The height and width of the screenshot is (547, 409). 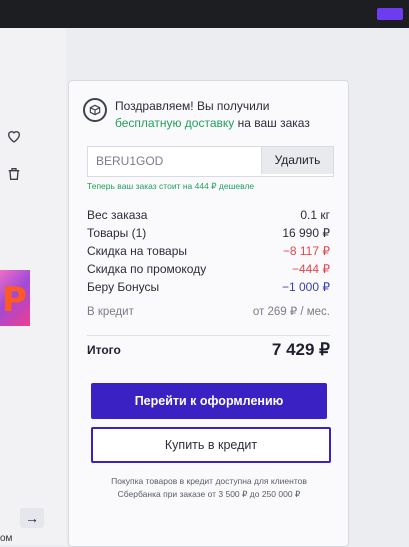 I want to click on row-label: Беру Бонусы, so click(x=123, y=287).